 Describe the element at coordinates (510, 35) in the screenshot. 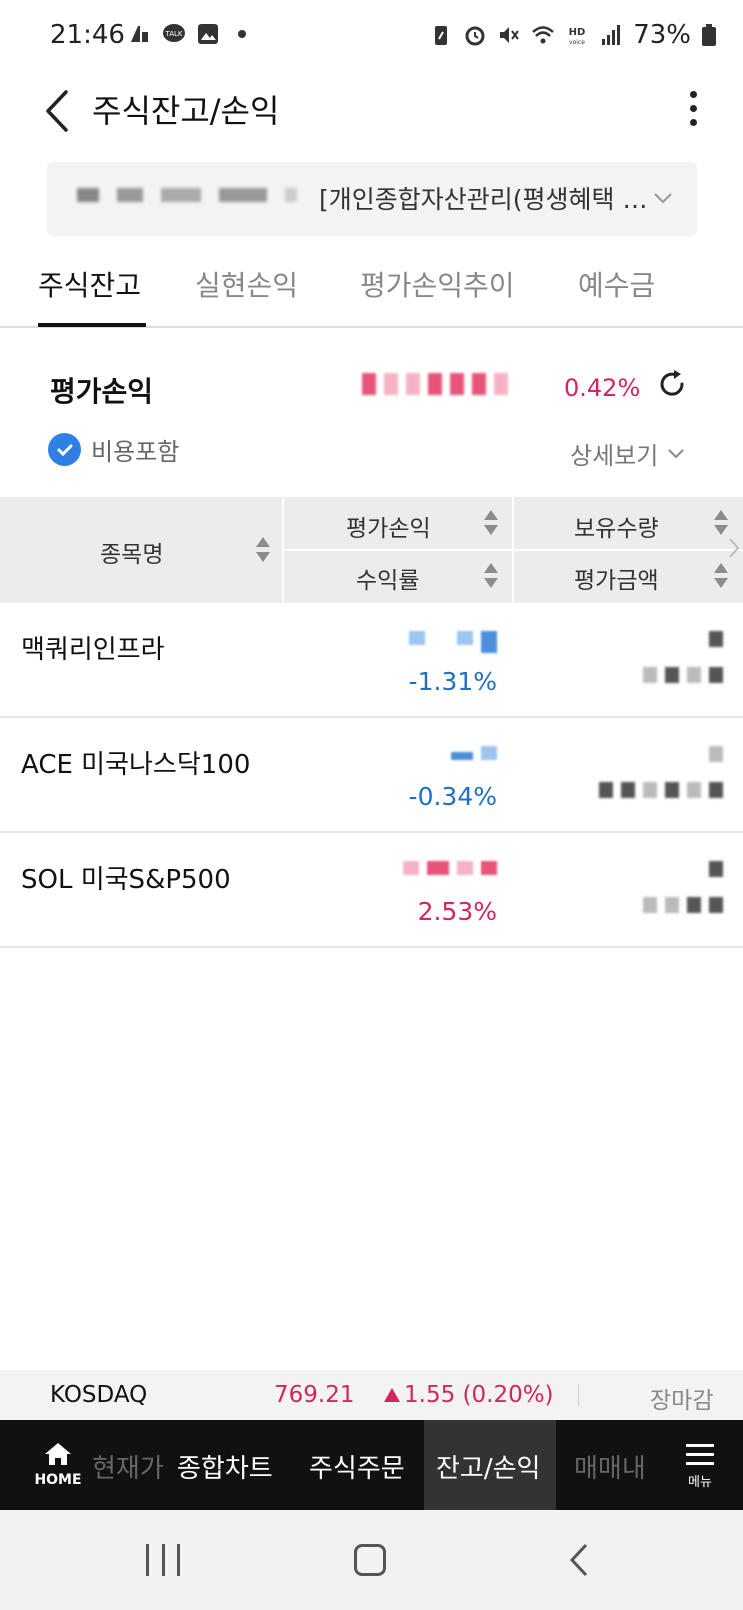

I see `mute-icon` at that location.